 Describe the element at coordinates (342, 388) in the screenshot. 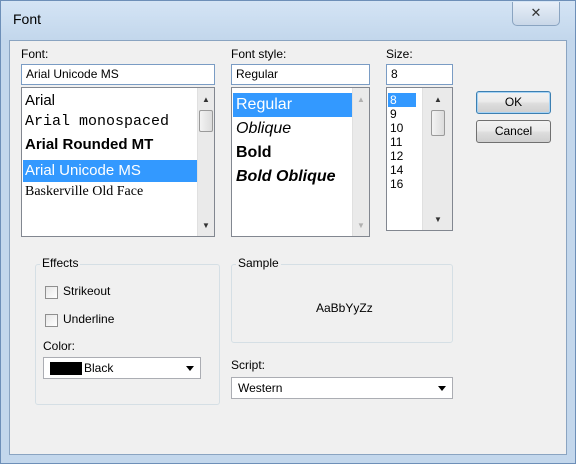

I see `script-dropdown: Western` at that location.